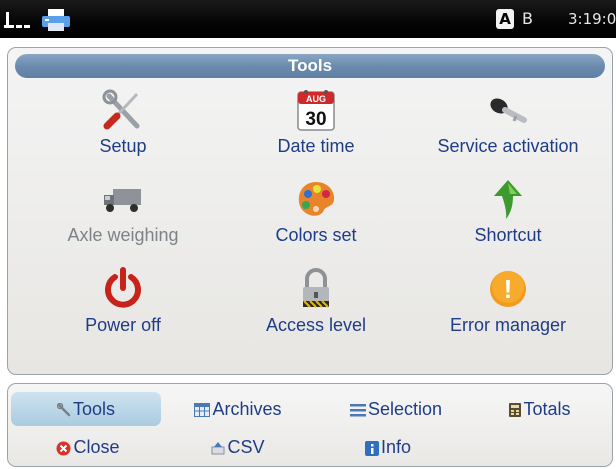 This screenshot has width=616, height=469. What do you see at coordinates (316, 325) in the screenshot?
I see `access-level-label: Access level` at bounding box center [316, 325].